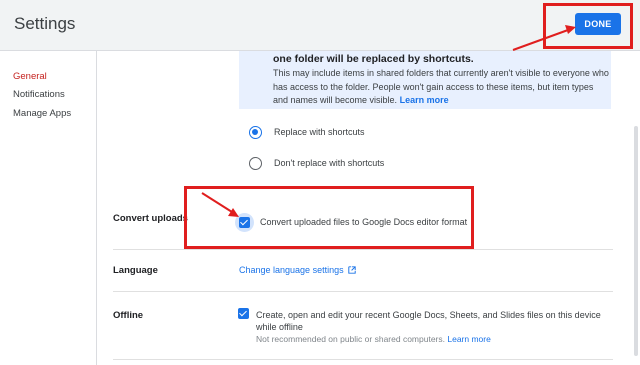 The image size is (640, 365). Describe the element at coordinates (220, 204) in the screenshot. I see `arrow-to-convert-icon` at that location.